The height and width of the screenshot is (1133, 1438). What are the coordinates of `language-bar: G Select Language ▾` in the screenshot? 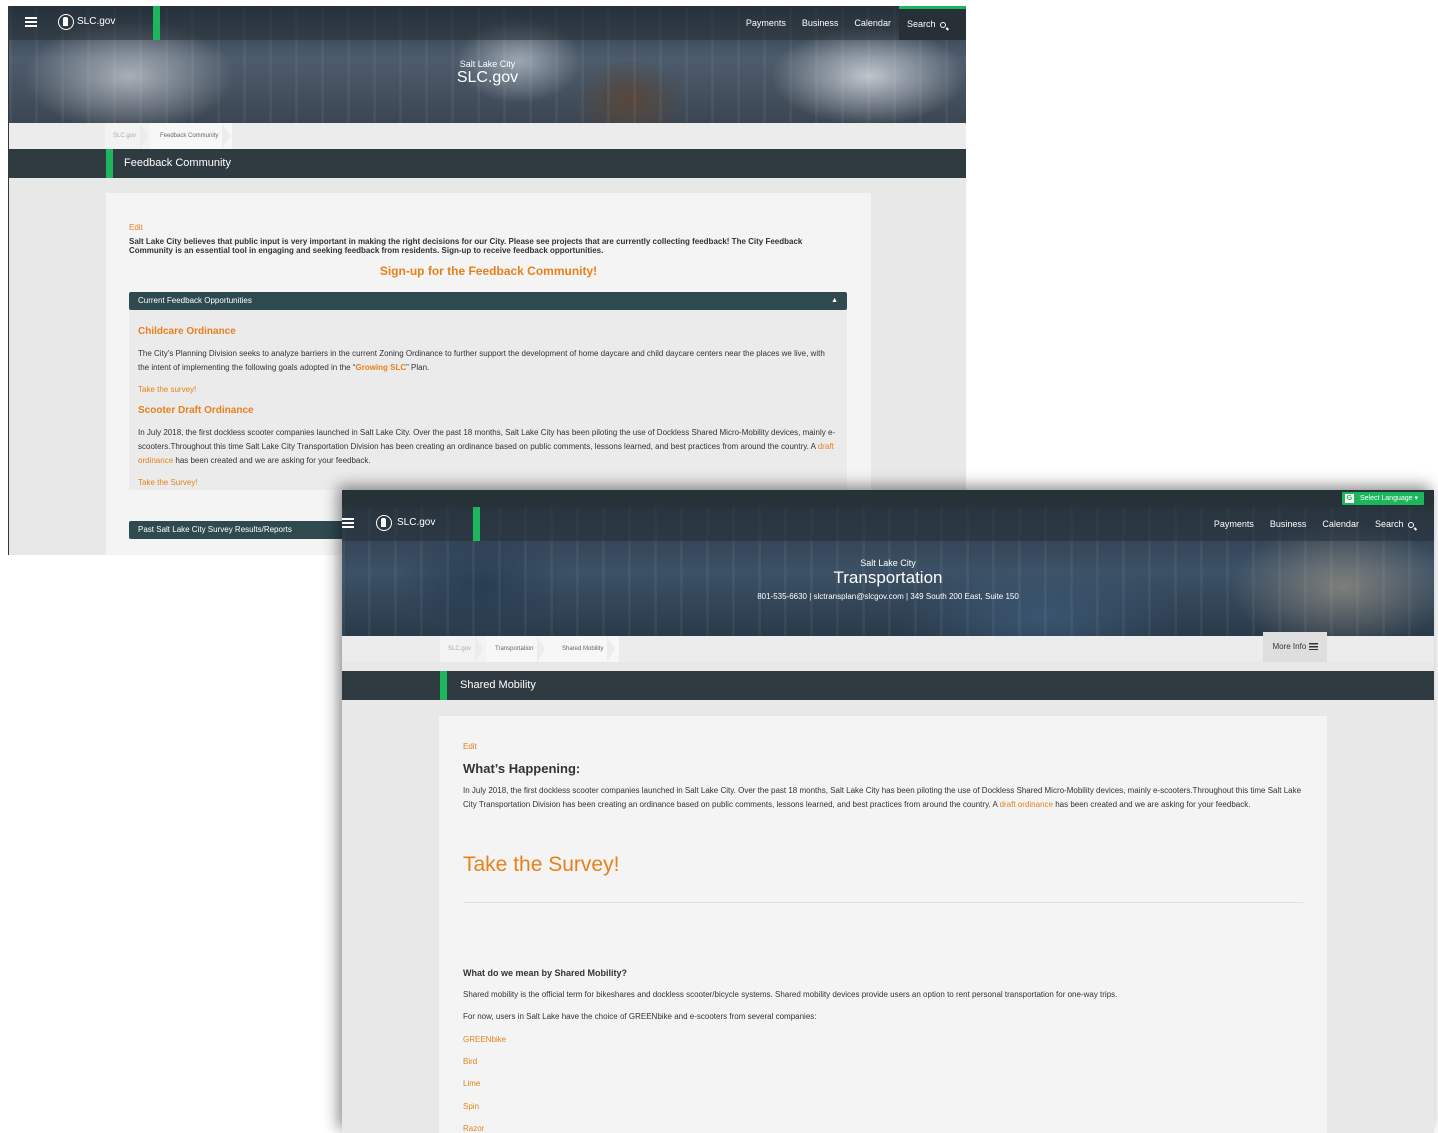 It's located at (888, 498).